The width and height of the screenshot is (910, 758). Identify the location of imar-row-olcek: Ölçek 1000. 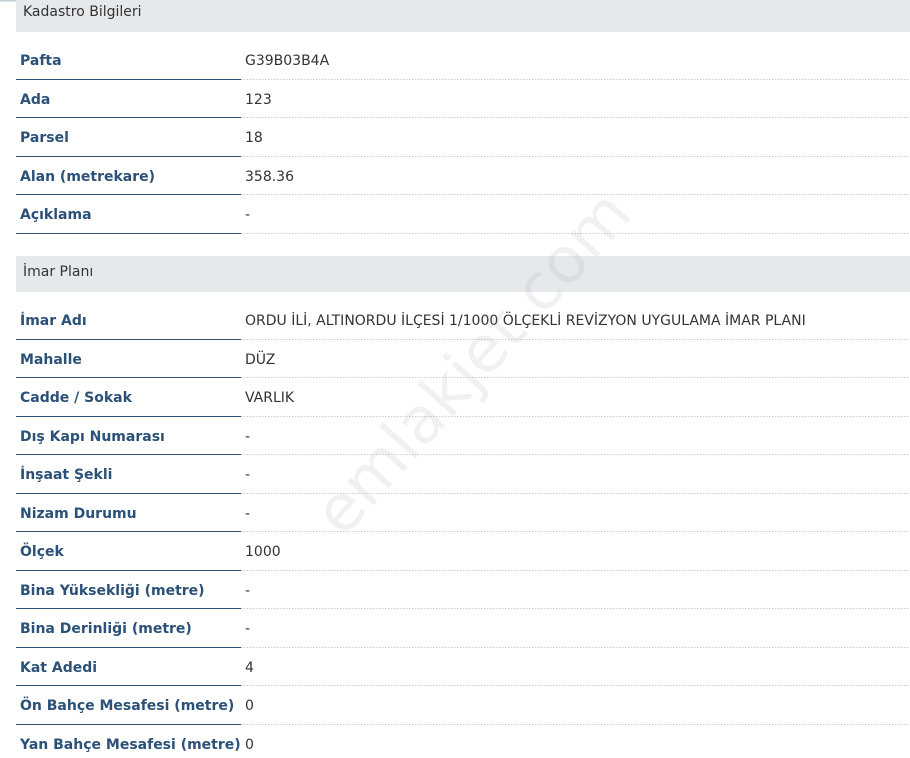
(463, 551).